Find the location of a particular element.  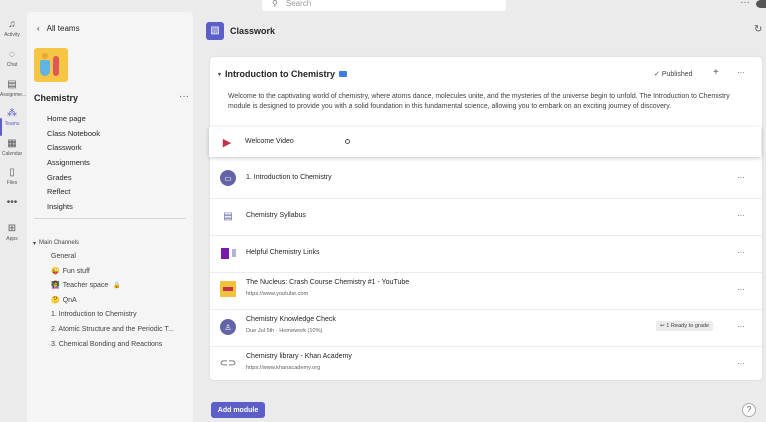

flask-icon is located at coordinates (45, 68).